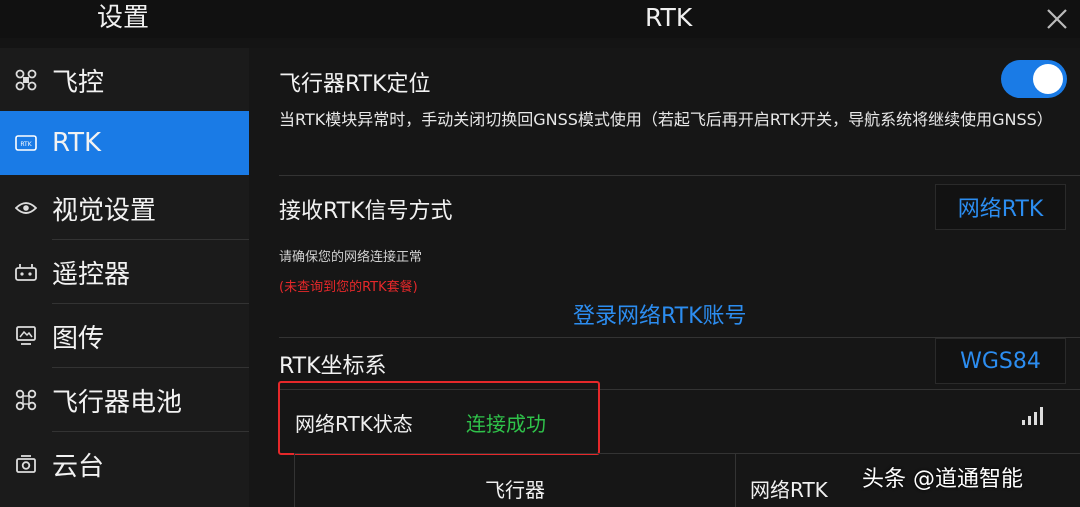 The image size is (1080, 507). What do you see at coordinates (124, 80) in the screenshot?
I see `sidebar-item-flight-control: 飞控` at bounding box center [124, 80].